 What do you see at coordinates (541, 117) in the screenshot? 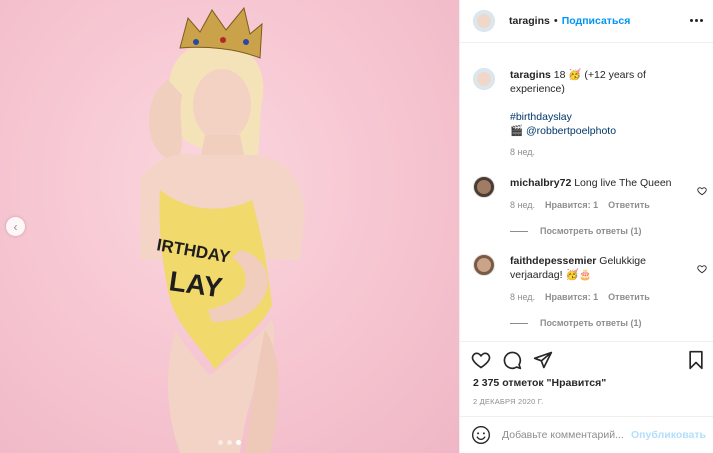
I see `caption-hashtag: #birthdayslay` at bounding box center [541, 117].